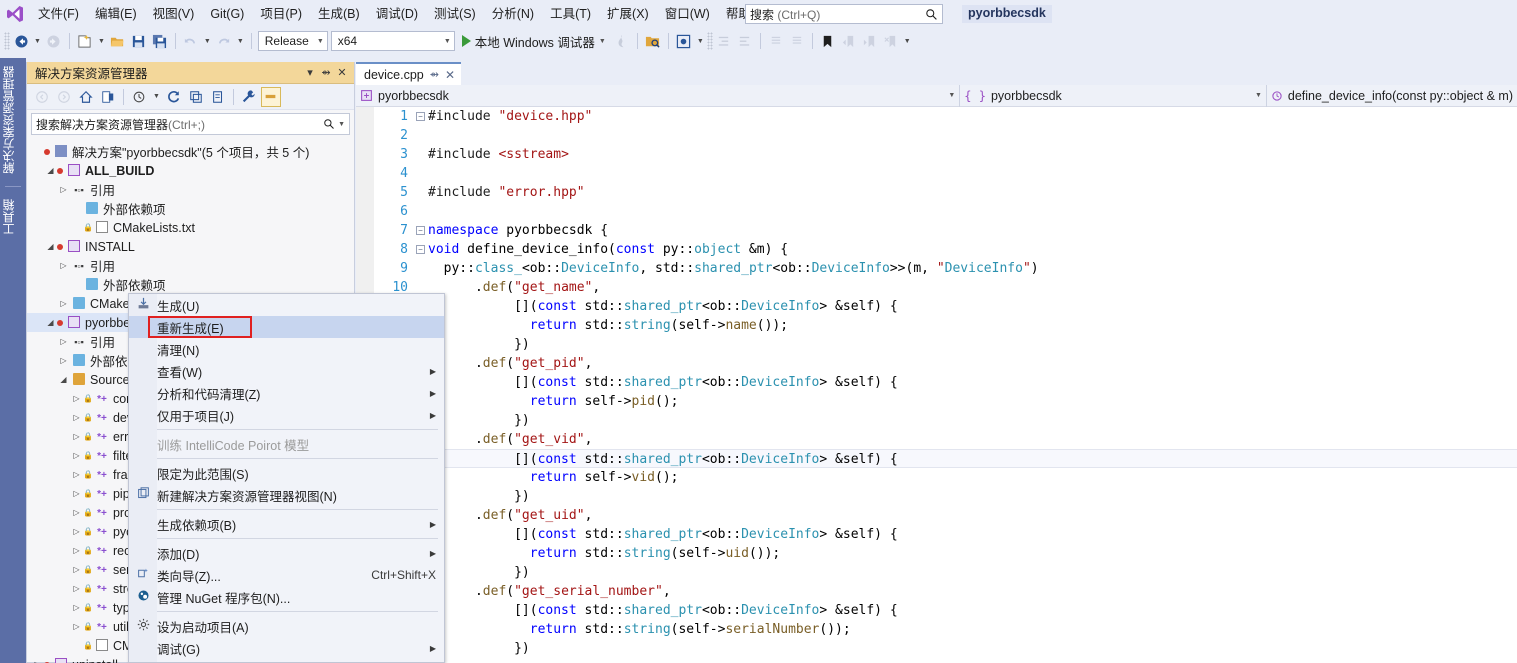 The image size is (1517, 663). I want to click on tree-item-7: 外部依赖项, so click(190, 284).